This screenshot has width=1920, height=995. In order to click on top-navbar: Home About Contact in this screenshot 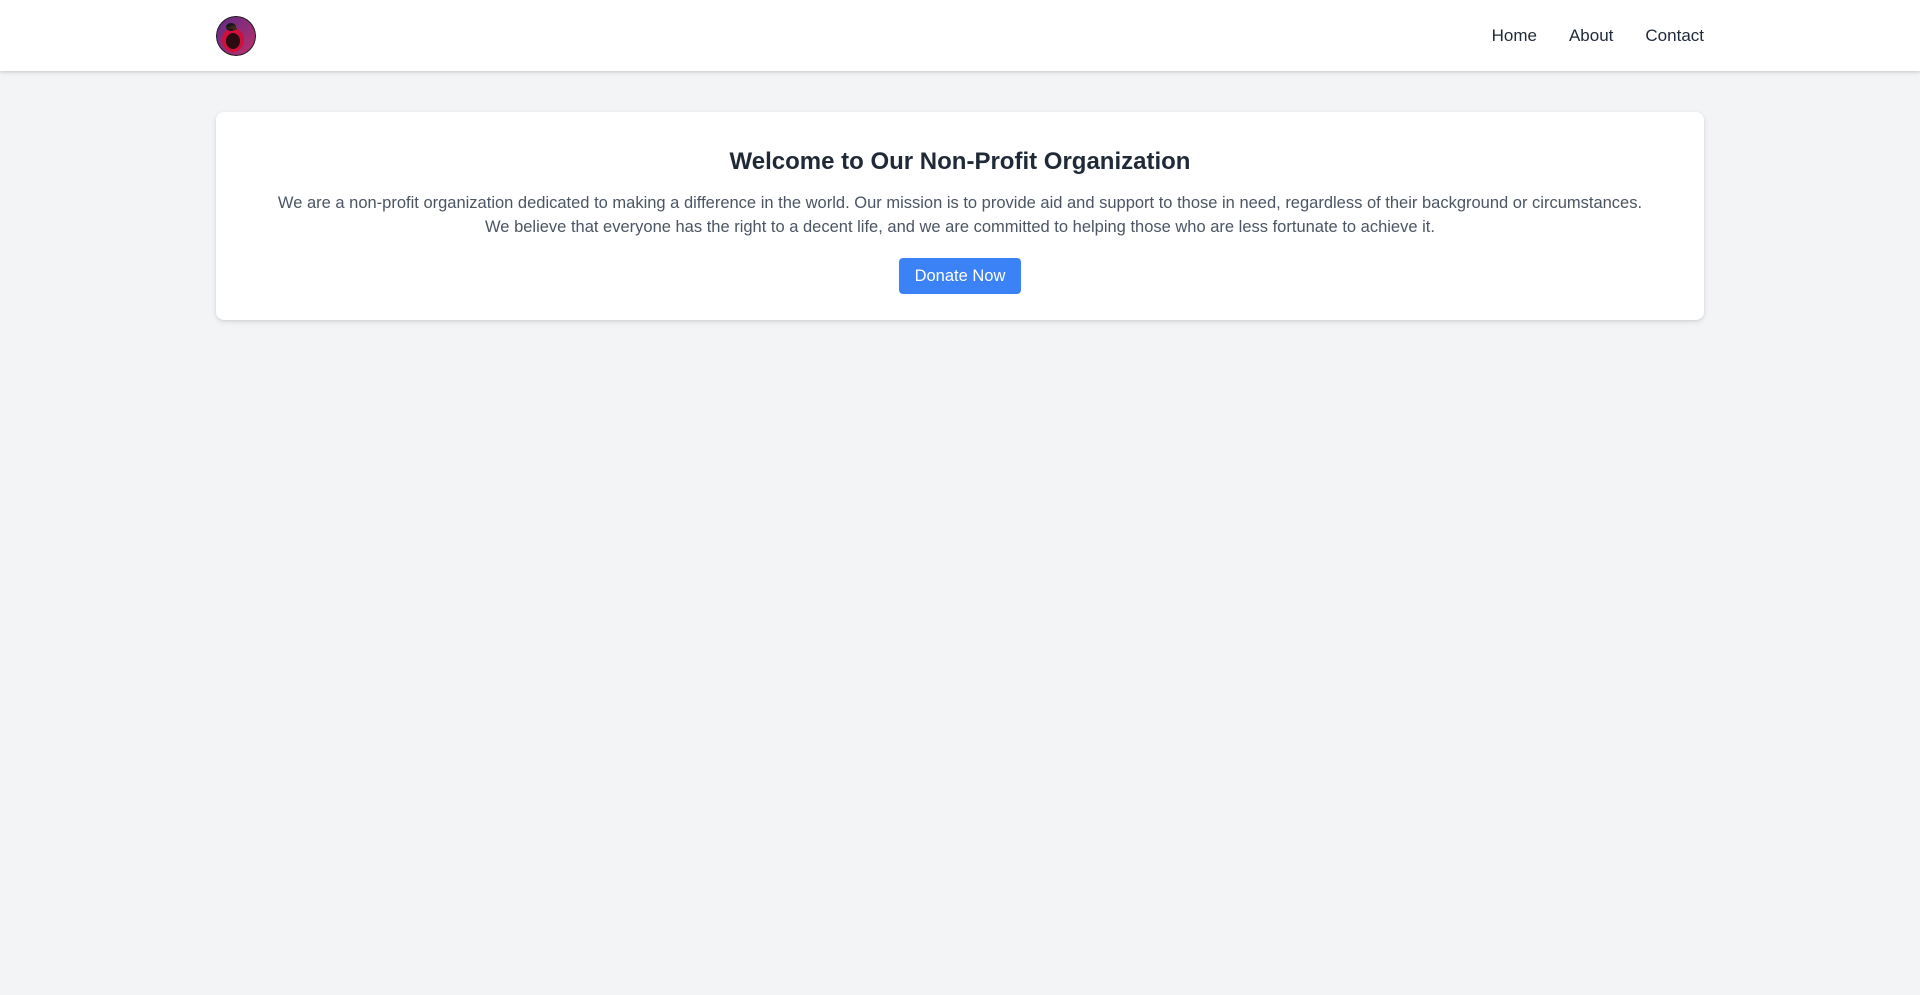, I will do `click(960, 35)`.